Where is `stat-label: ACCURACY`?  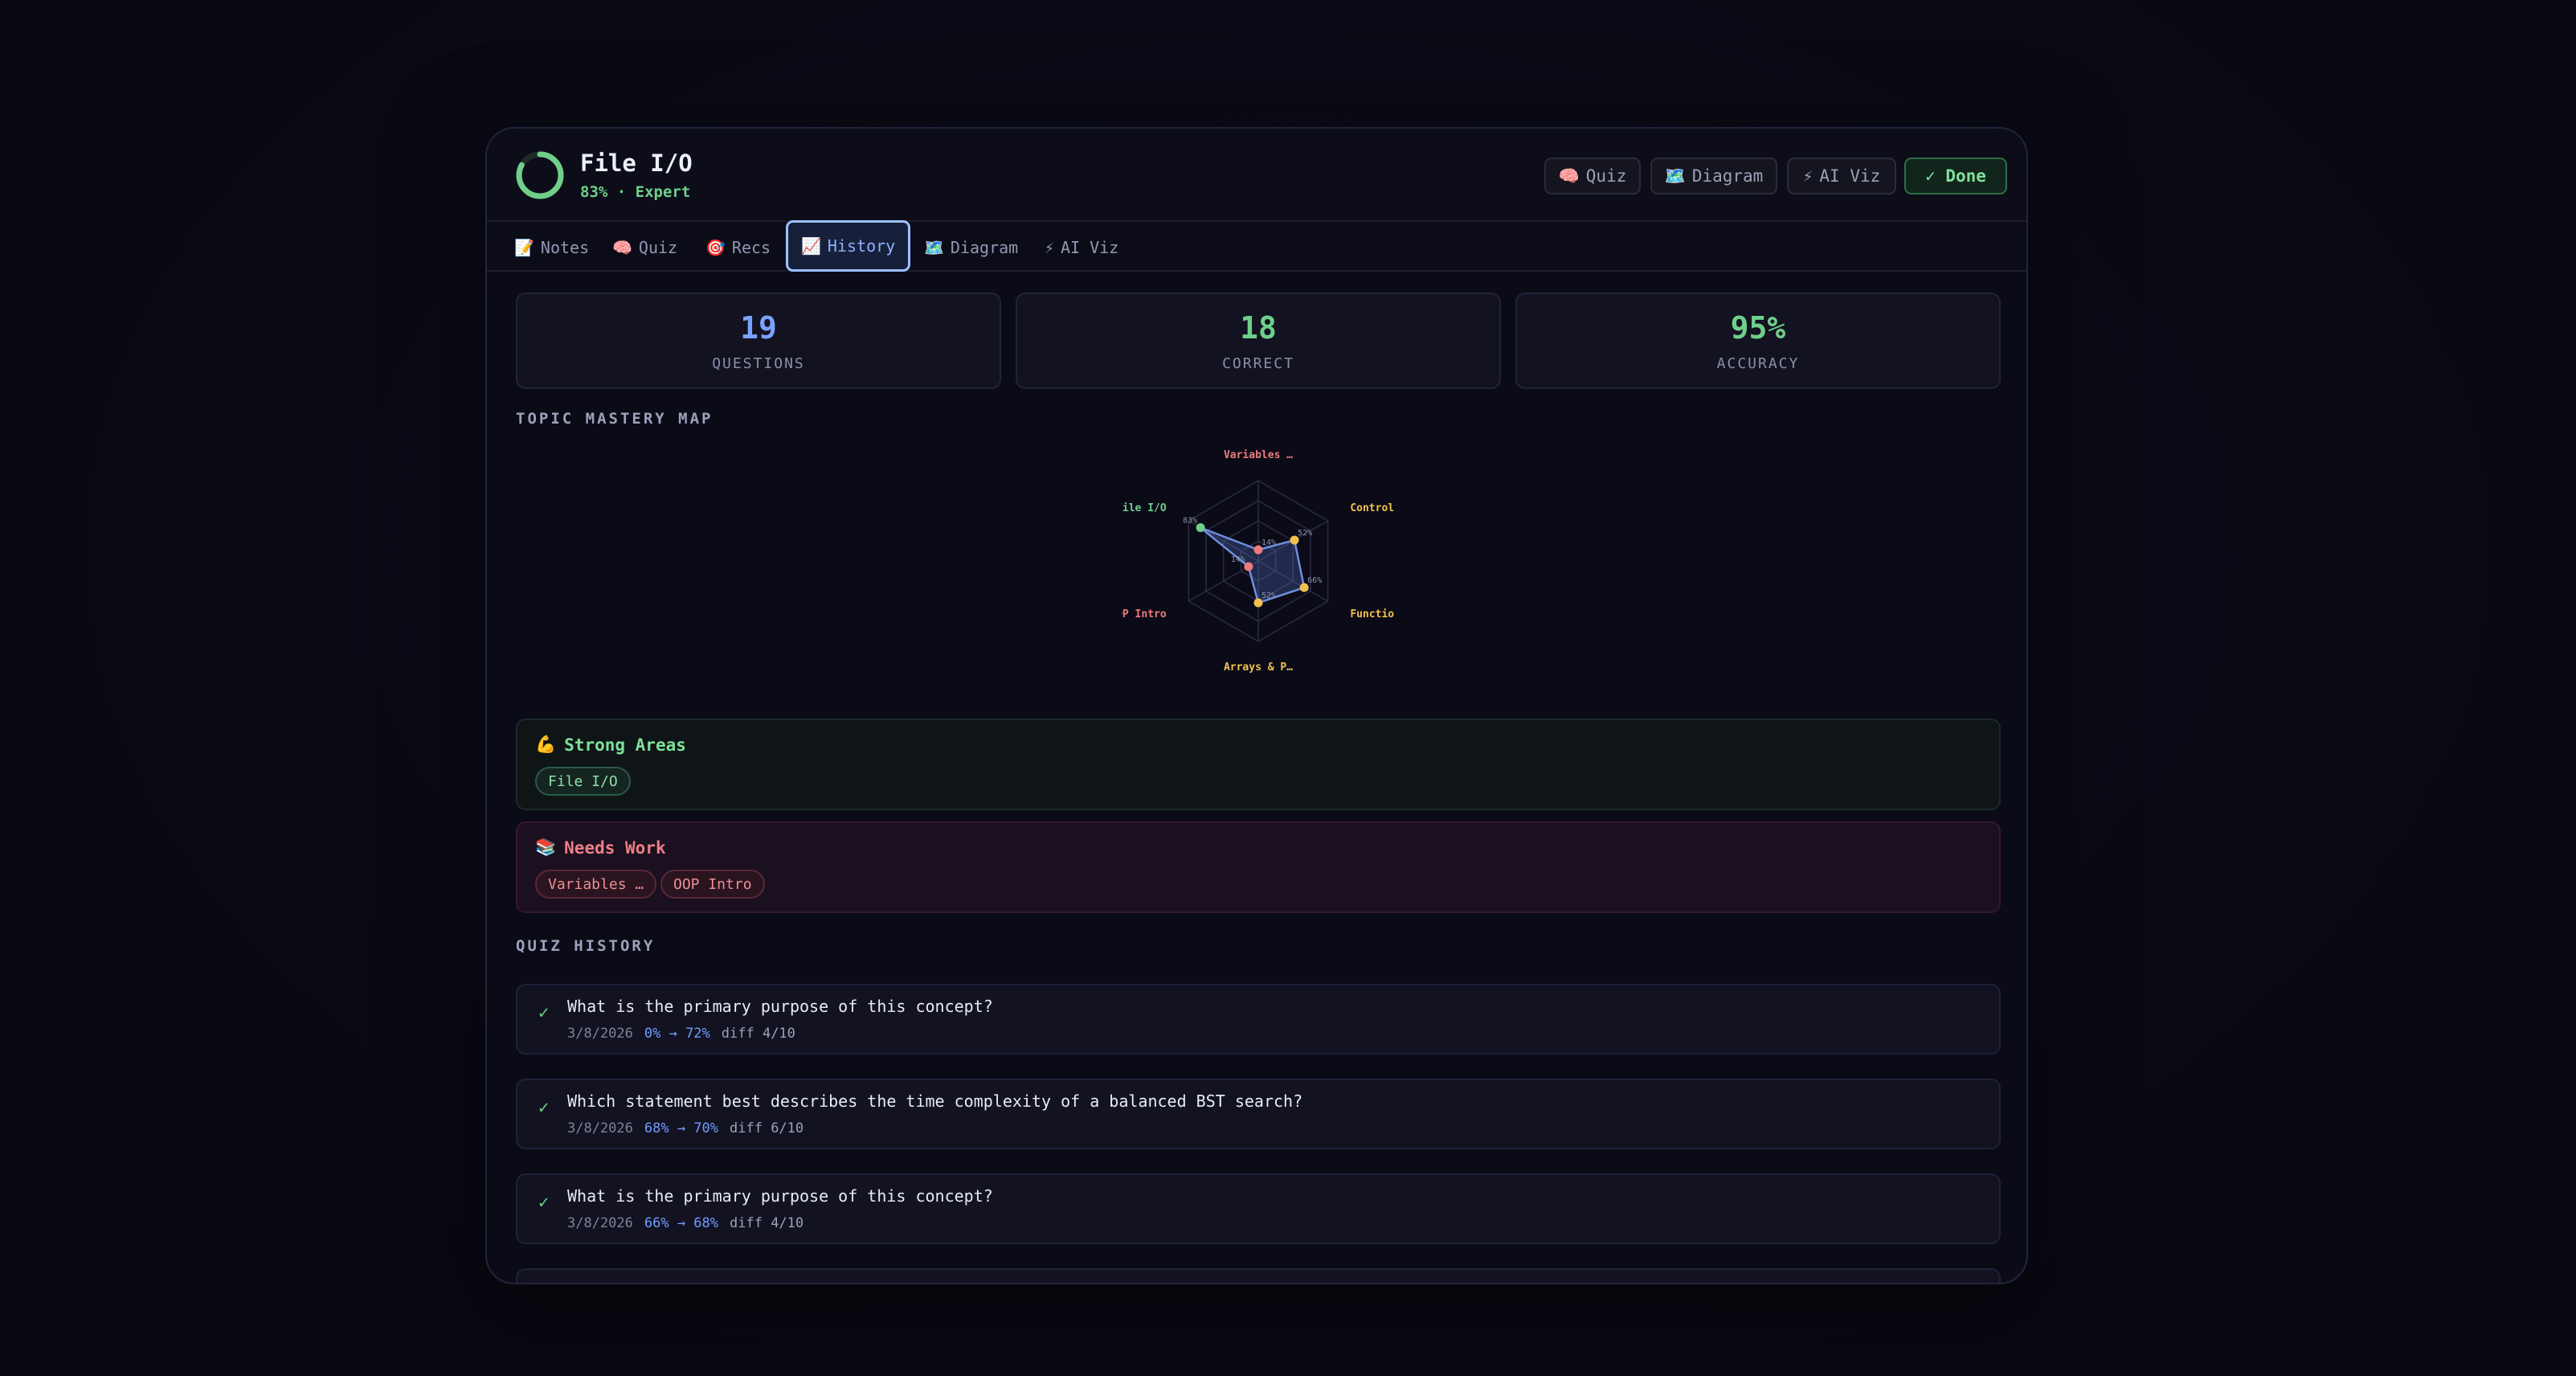 stat-label: ACCURACY is located at coordinates (1758, 363).